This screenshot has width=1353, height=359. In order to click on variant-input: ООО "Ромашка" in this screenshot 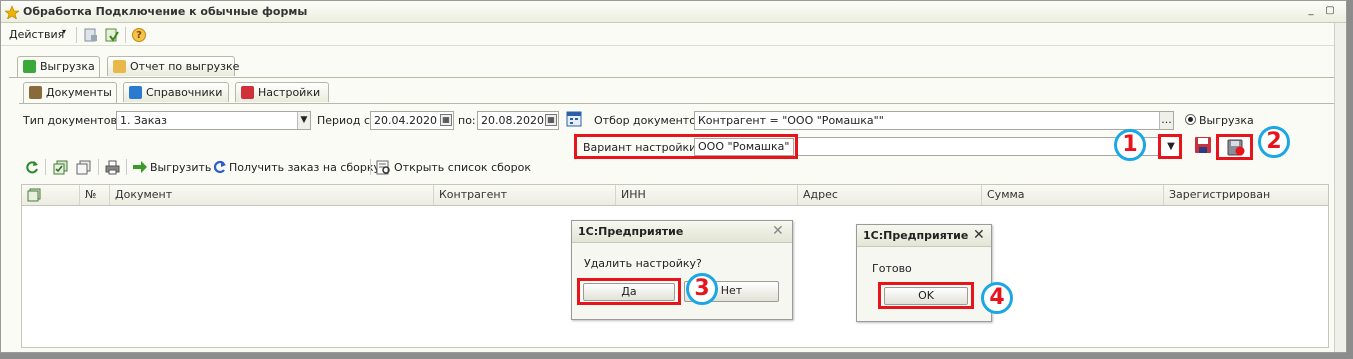, I will do `click(744, 147)`.